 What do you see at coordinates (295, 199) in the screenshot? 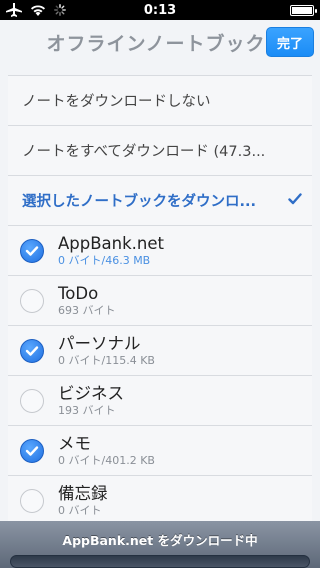
I see `checkmark-icon` at bounding box center [295, 199].